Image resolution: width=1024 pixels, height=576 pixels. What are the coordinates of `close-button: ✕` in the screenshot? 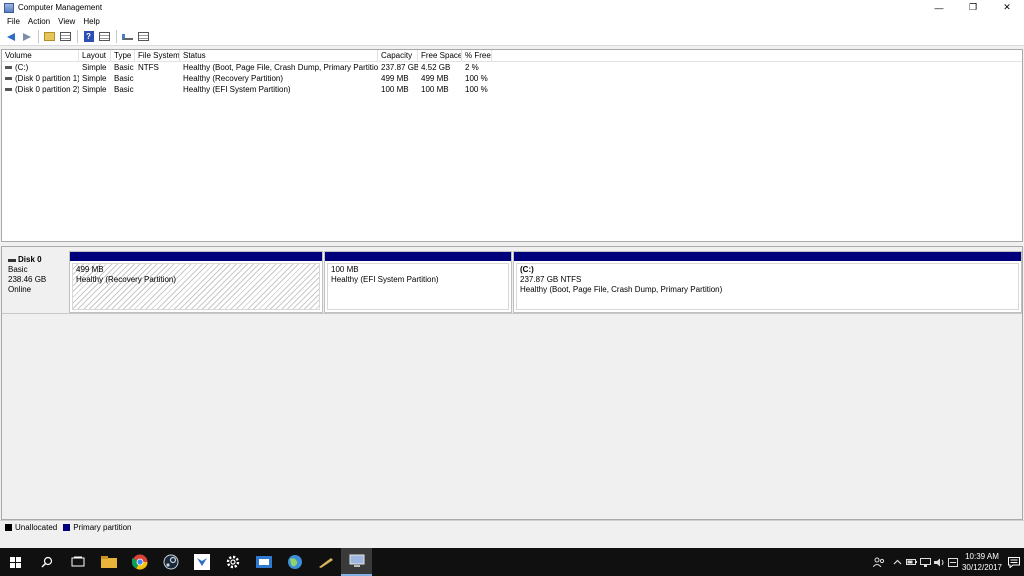 It's located at (1007, 7).